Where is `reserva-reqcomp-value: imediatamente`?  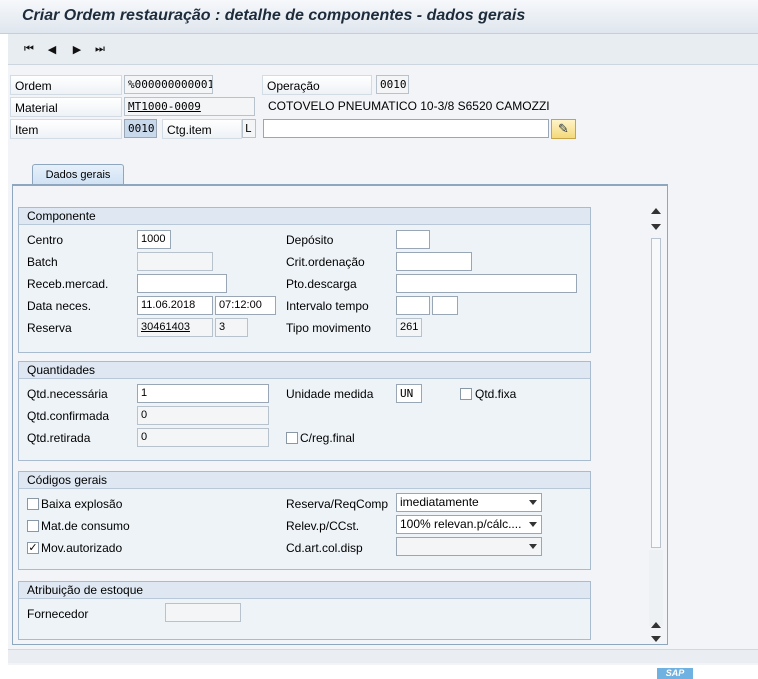
reserva-reqcomp-value: imediatamente is located at coordinates (439, 502).